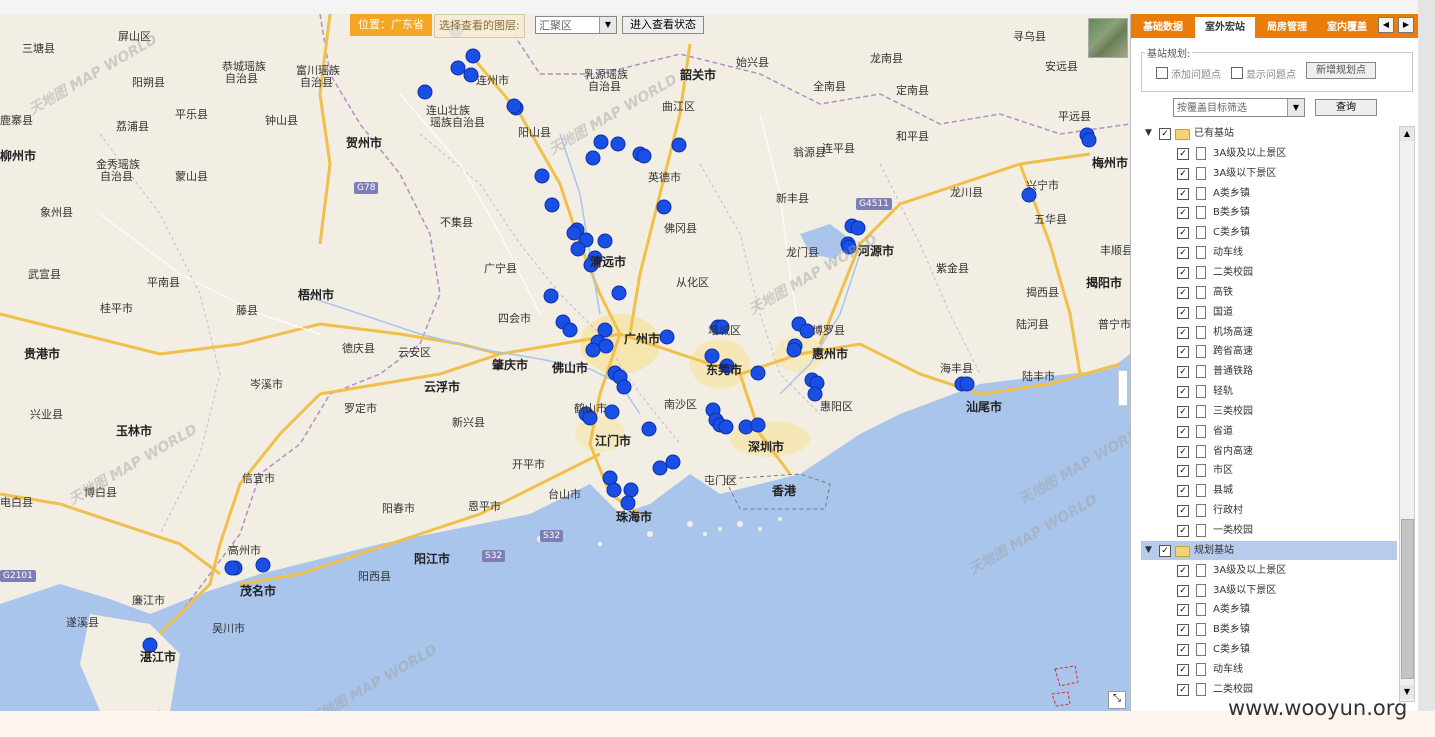  What do you see at coordinates (1347, 27) in the screenshot?
I see `tab-indoor-coverage: 室内覆盖` at bounding box center [1347, 27].